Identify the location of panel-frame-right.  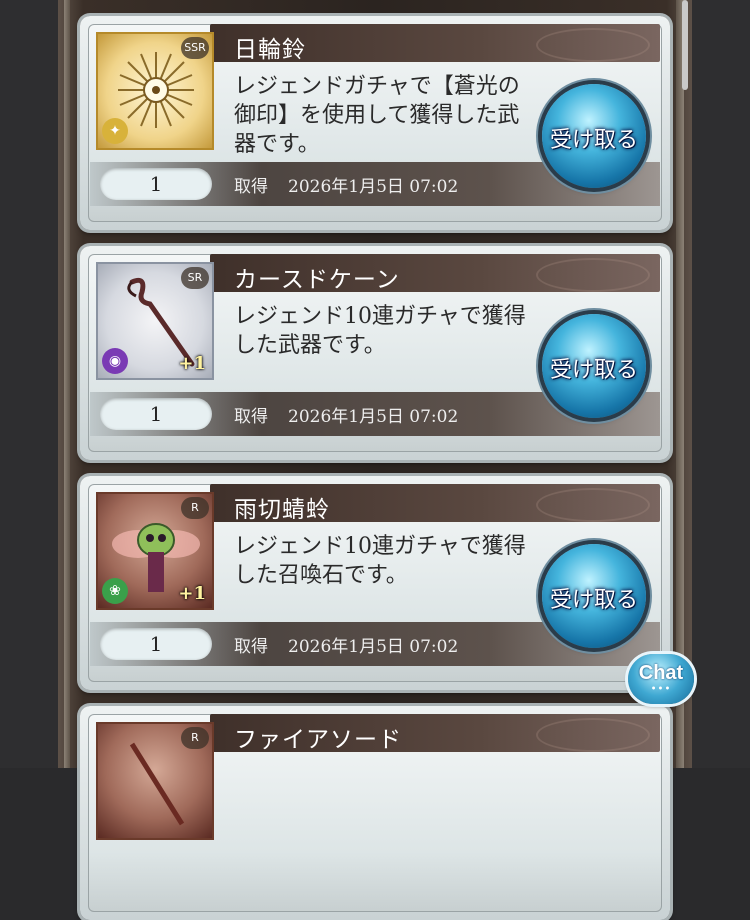
(680, 384).